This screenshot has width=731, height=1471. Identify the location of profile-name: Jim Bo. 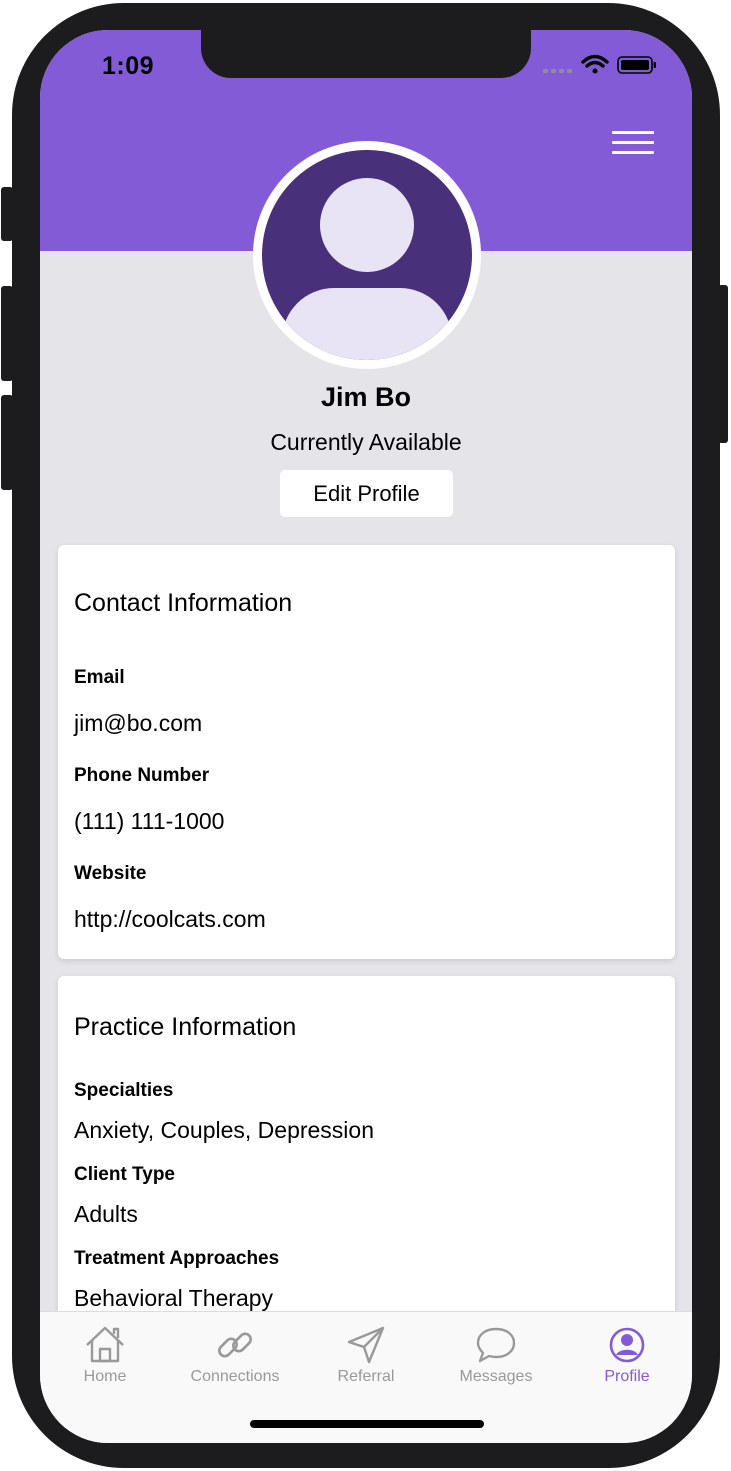
(366, 397).